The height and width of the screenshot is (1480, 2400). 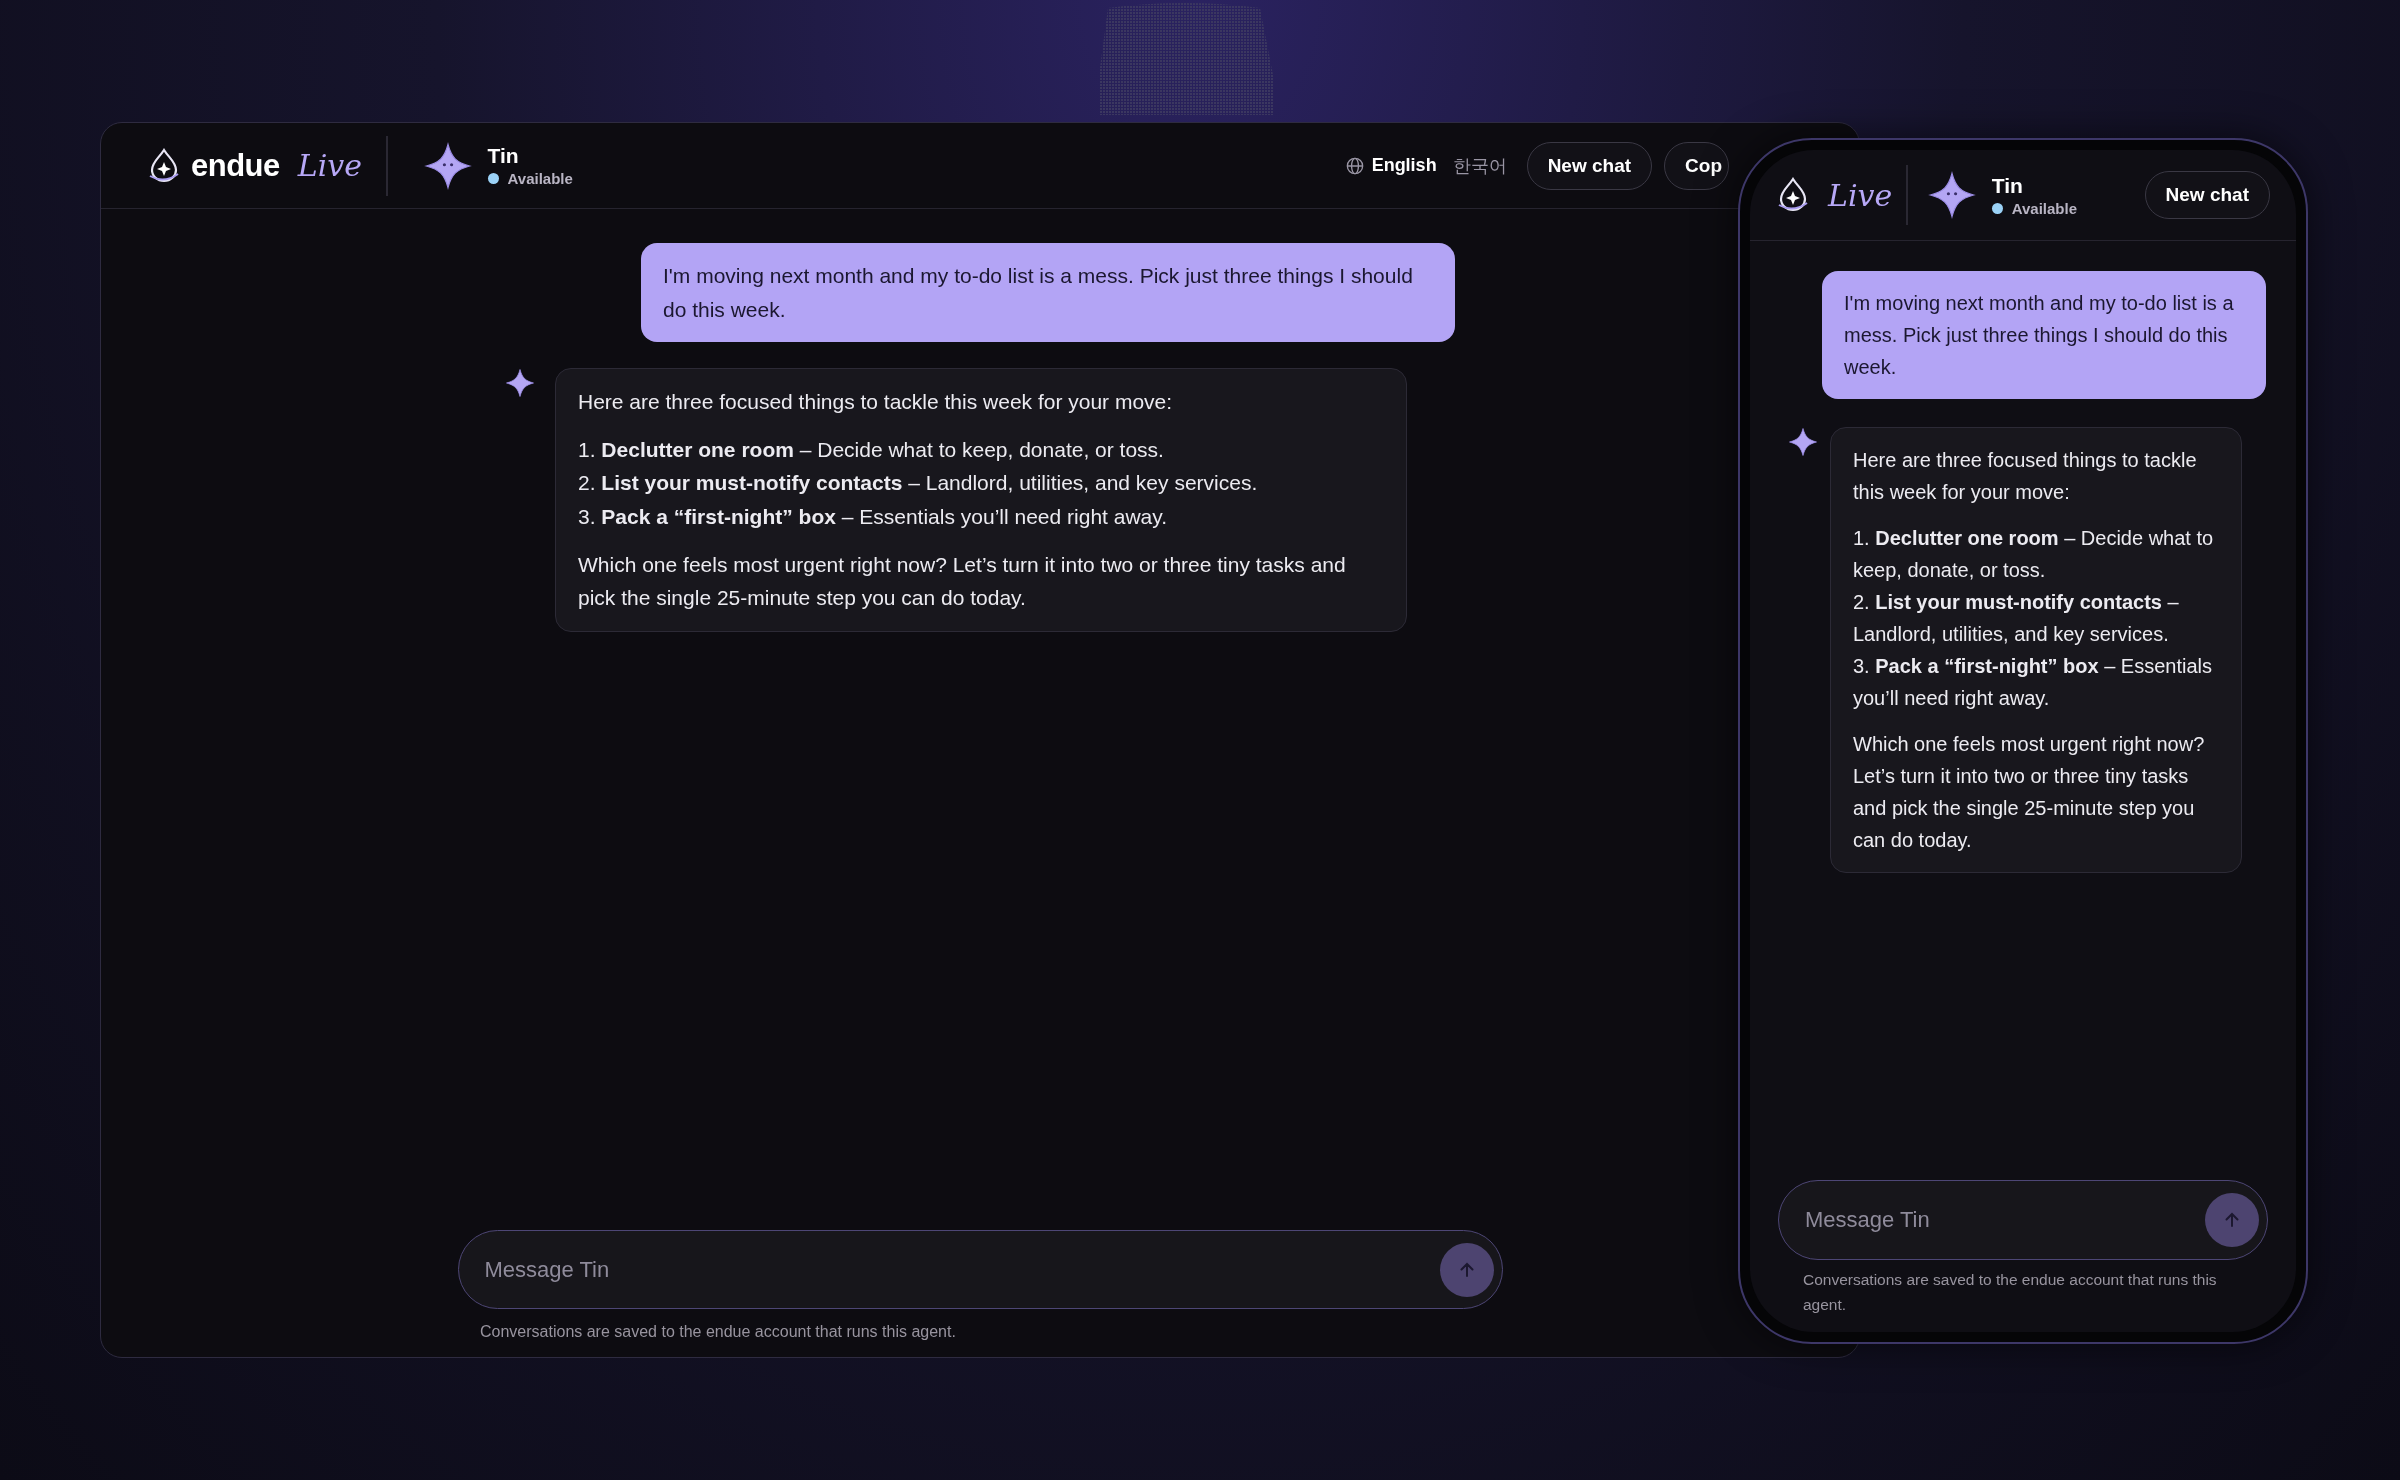 What do you see at coordinates (235, 165) in the screenshot?
I see `brand-name: endue` at bounding box center [235, 165].